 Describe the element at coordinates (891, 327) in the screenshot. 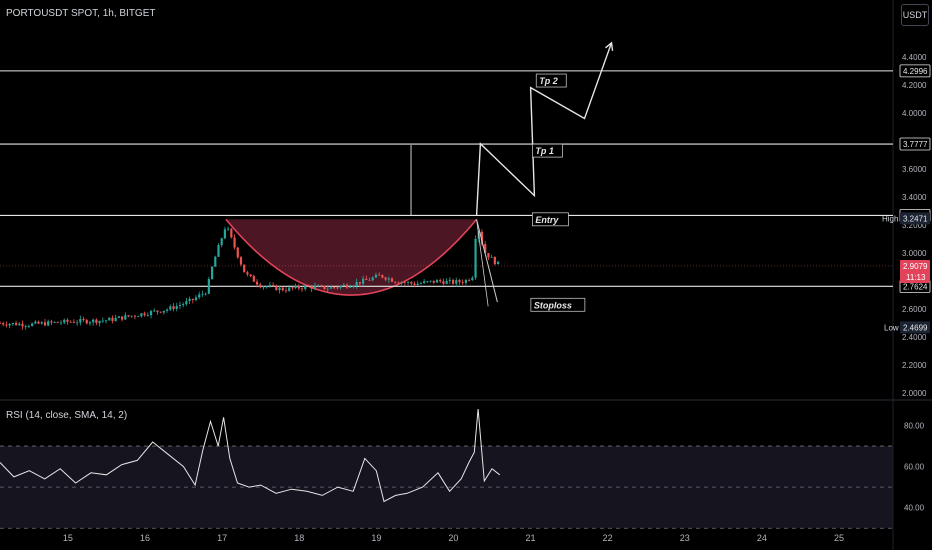

I see `low-label: Low` at that location.